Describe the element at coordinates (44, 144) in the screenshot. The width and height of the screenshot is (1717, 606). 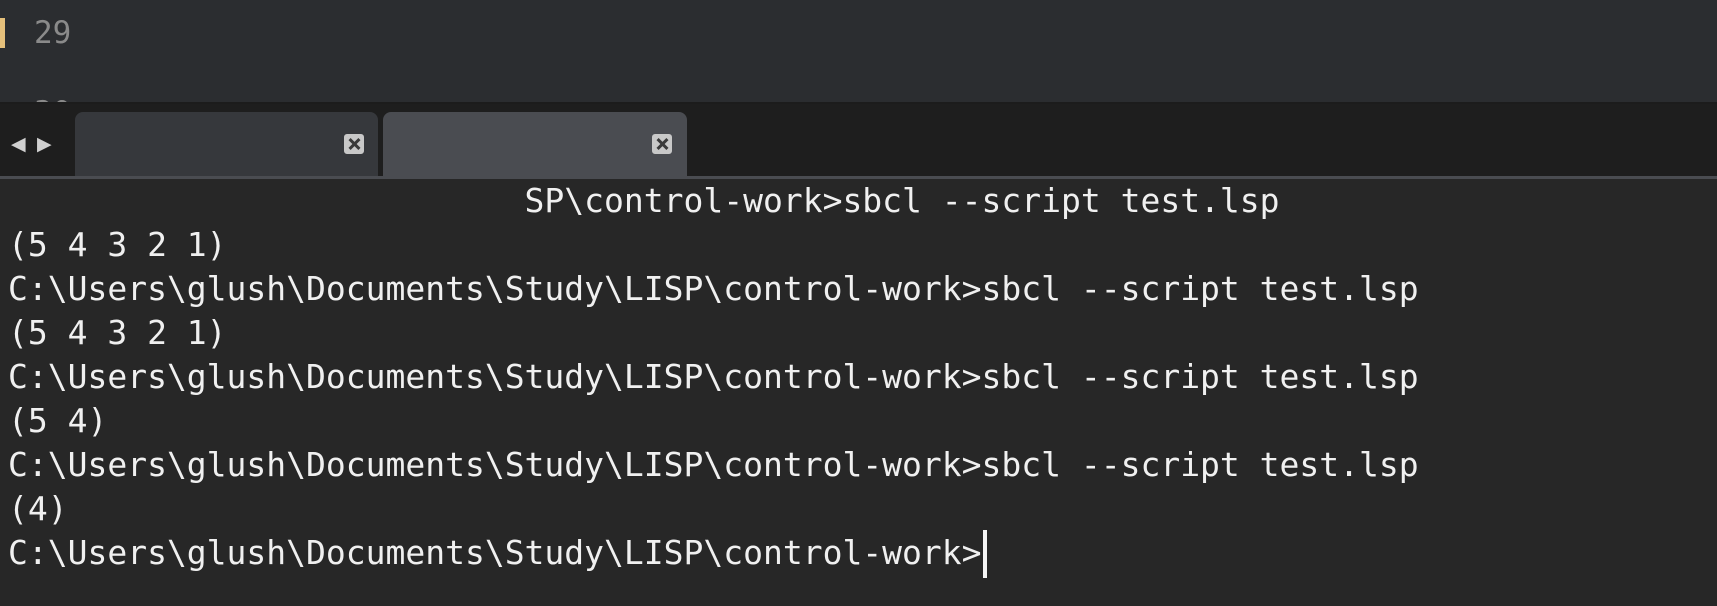
I see `tab-scroll-right-icon: ▶` at that location.